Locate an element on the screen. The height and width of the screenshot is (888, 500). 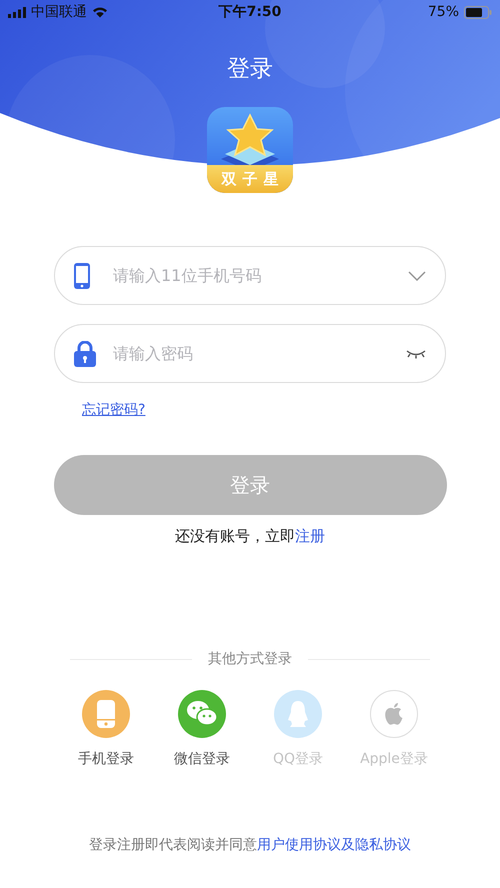
agreement-text: 登录注册即代表阅读并同意 is located at coordinates (173, 845).